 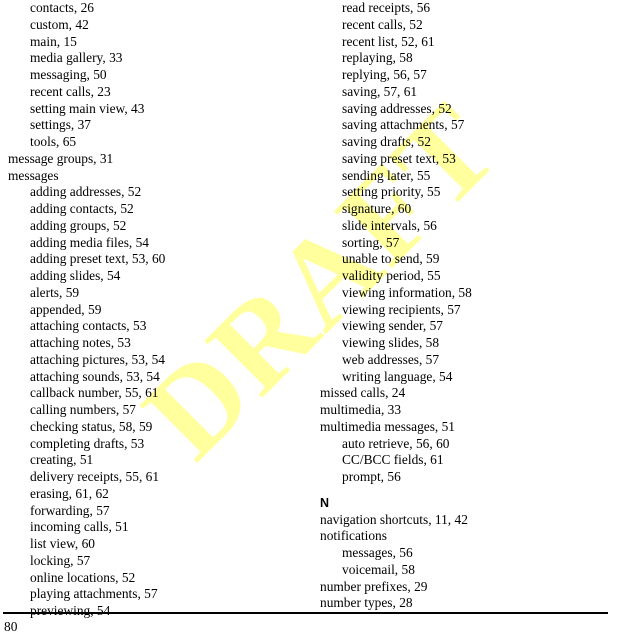 I want to click on index-subentry: writing language, 54, so click(x=397, y=376).